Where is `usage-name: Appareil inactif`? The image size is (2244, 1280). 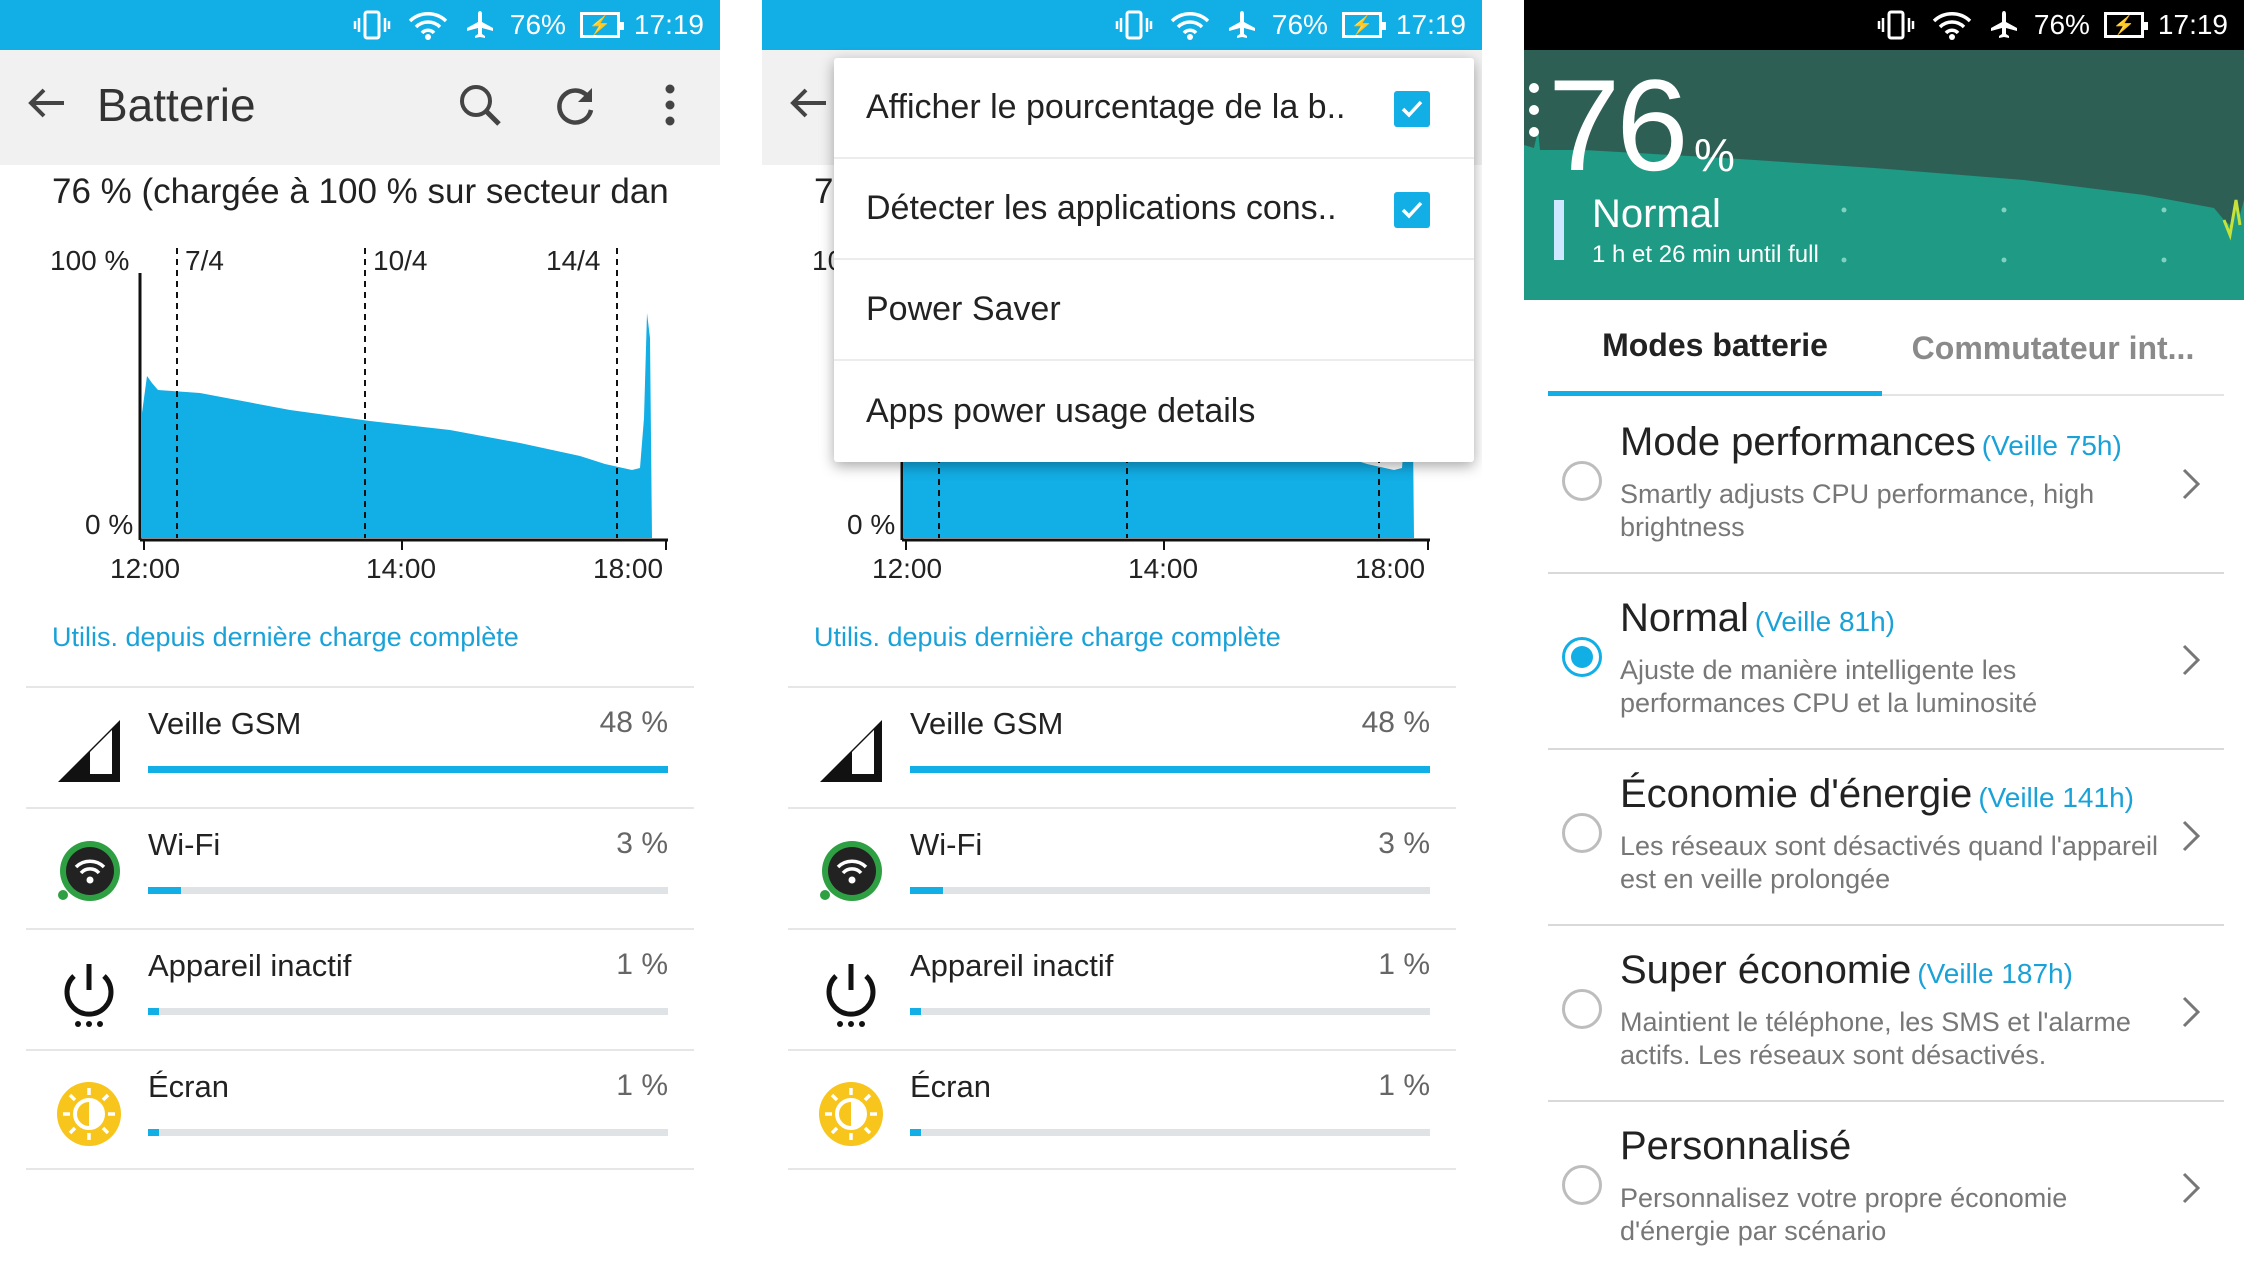 usage-name: Appareil inactif is located at coordinates (250, 965).